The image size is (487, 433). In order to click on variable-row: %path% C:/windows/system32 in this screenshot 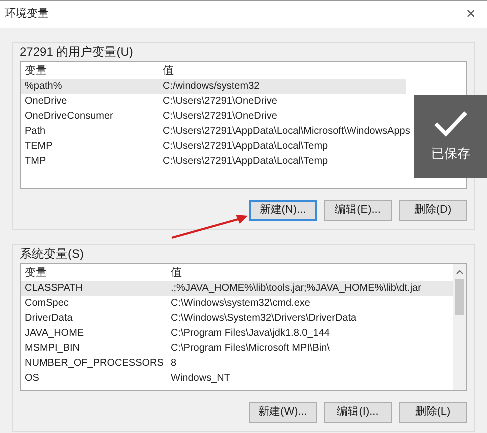, I will do `click(213, 86)`.